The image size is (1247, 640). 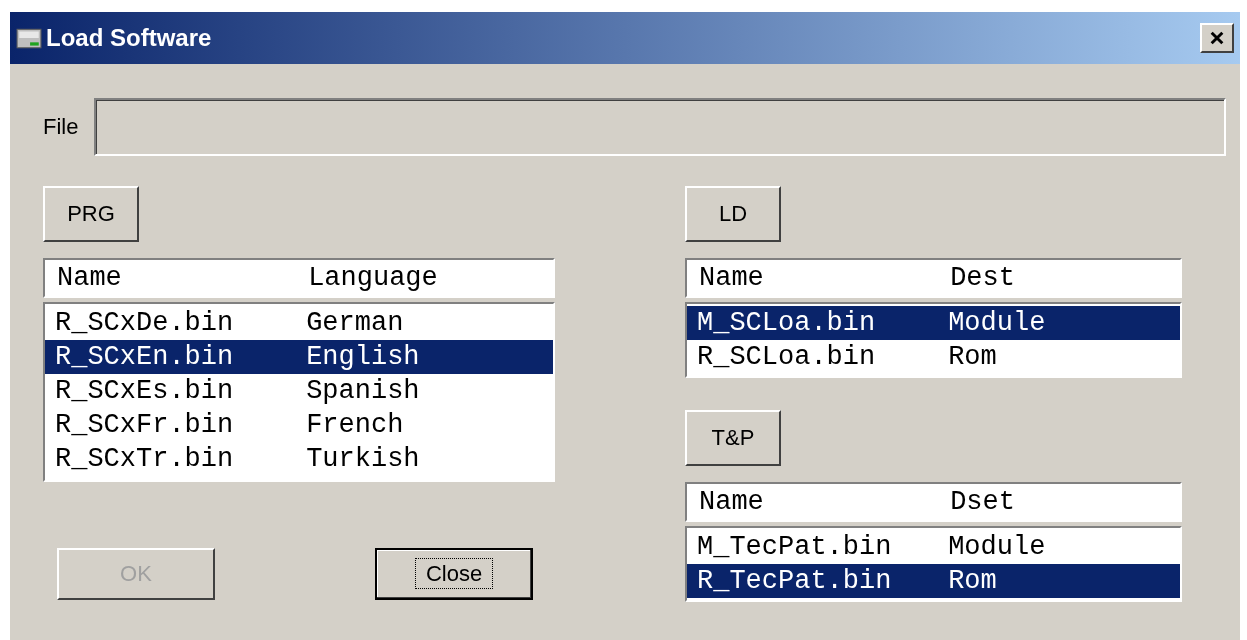 What do you see at coordinates (129, 38) in the screenshot?
I see `window-title: Load Software` at bounding box center [129, 38].